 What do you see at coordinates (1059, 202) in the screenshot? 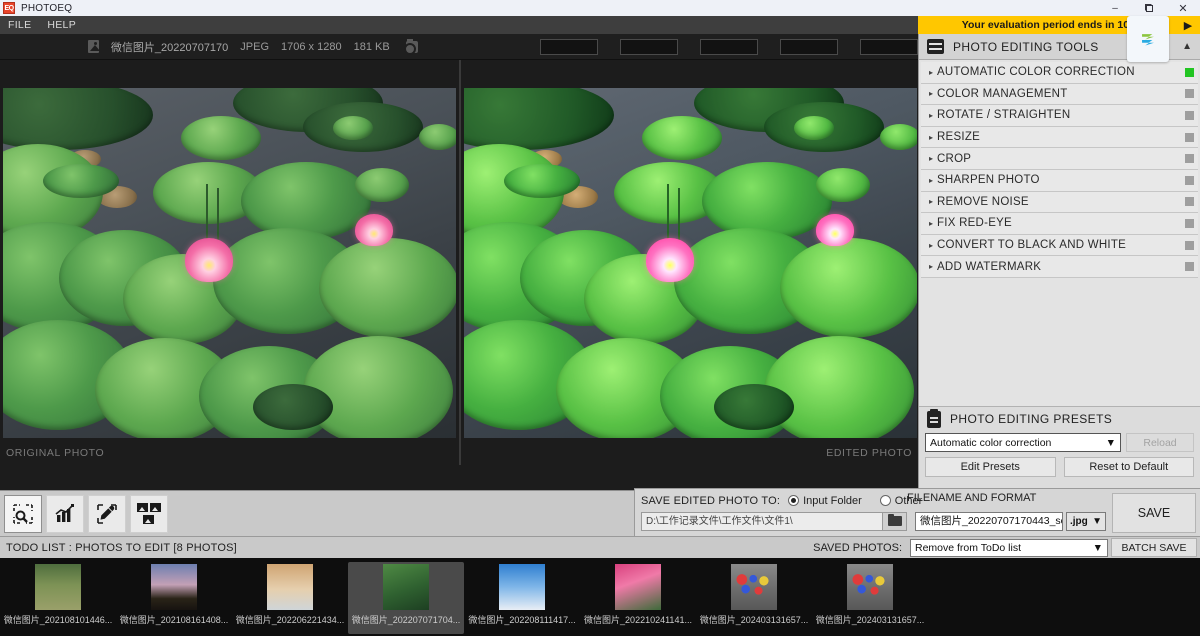
I see `tool-row: ▸ REMOVE NOISE` at bounding box center [1059, 202].